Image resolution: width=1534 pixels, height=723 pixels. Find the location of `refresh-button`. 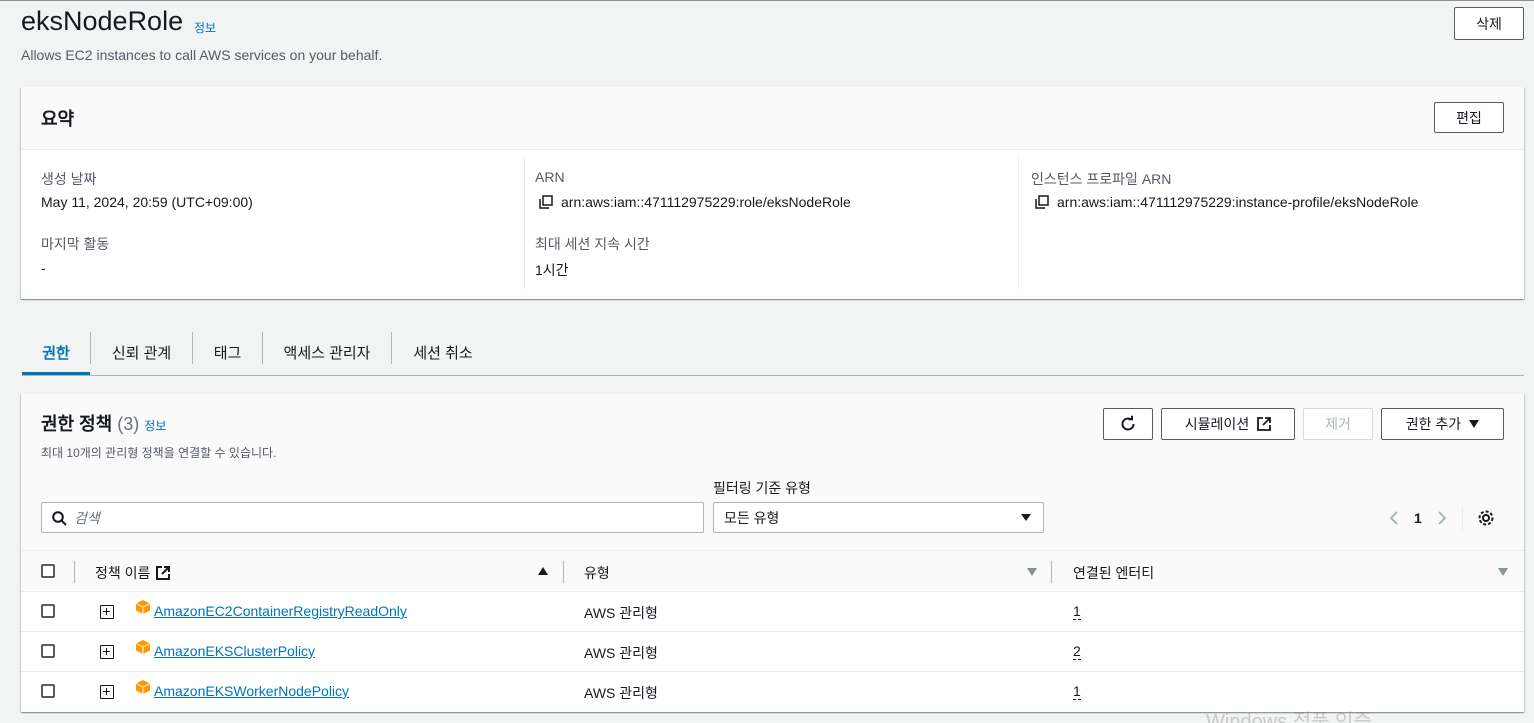

refresh-button is located at coordinates (1128, 424).